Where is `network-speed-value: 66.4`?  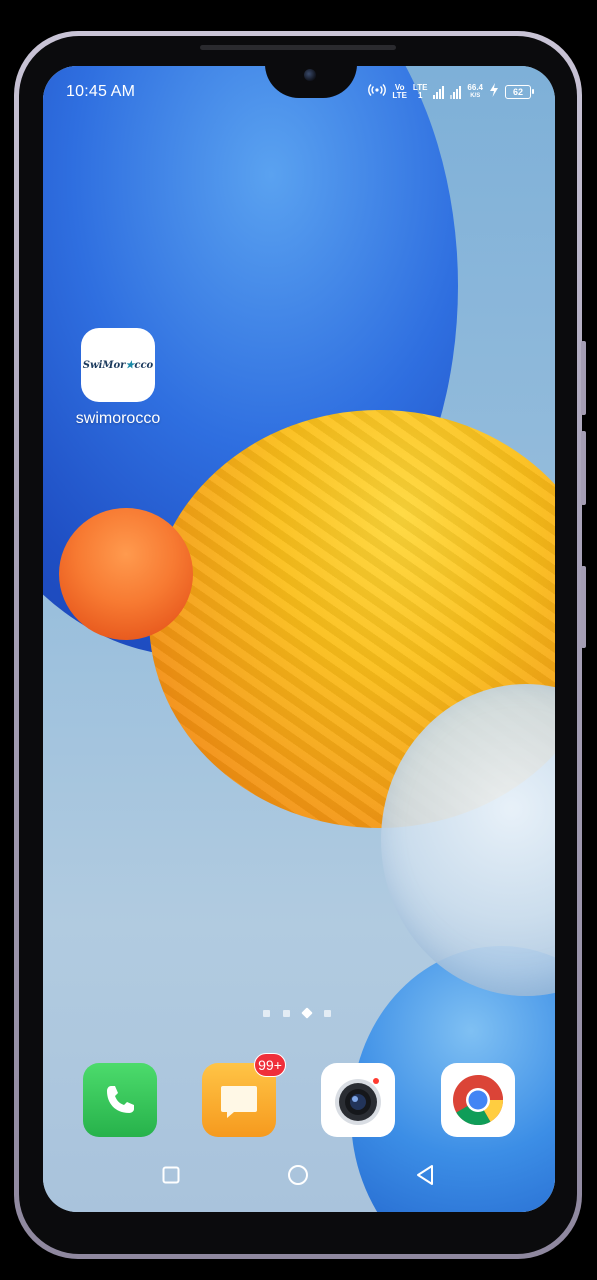 network-speed-value: 66.4 is located at coordinates (475, 87).